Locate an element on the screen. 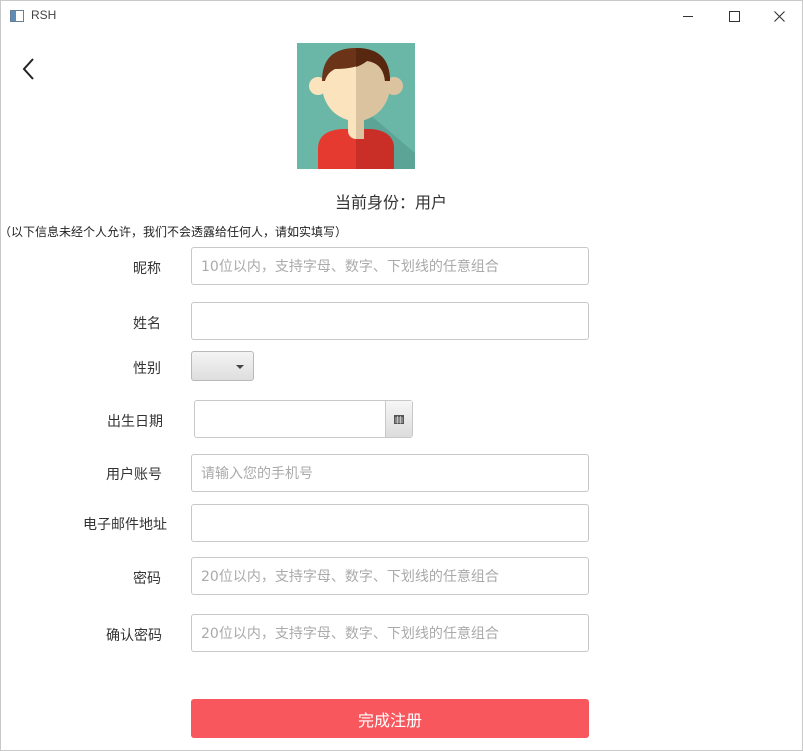 This screenshot has height=751, width=803. avatar is located at coordinates (356, 106).